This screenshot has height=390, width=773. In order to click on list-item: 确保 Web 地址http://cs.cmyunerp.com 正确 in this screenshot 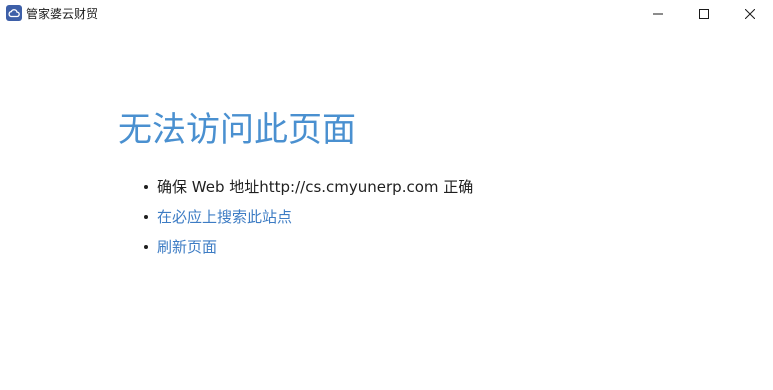, I will do `click(308, 187)`.